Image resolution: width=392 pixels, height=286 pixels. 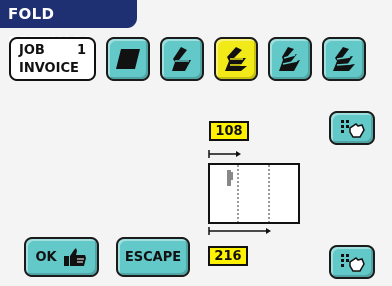 I want to click on fold-diagram-edit-button, so click(x=352, y=128).